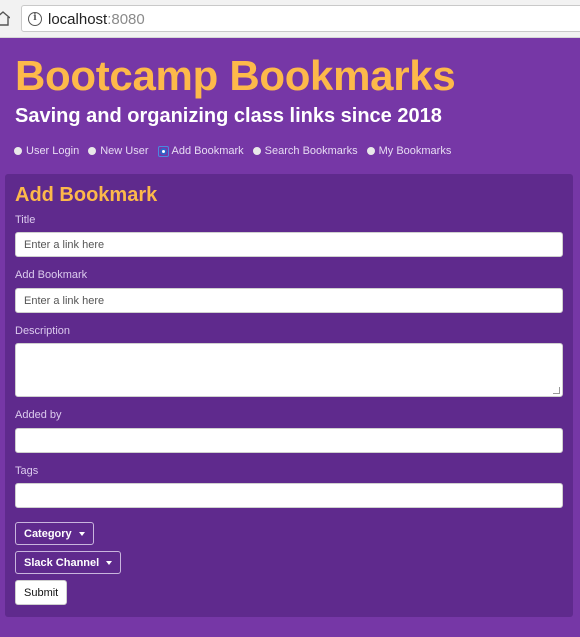 This screenshot has width=580, height=637. I want to click on title-input, so click(289, 244).